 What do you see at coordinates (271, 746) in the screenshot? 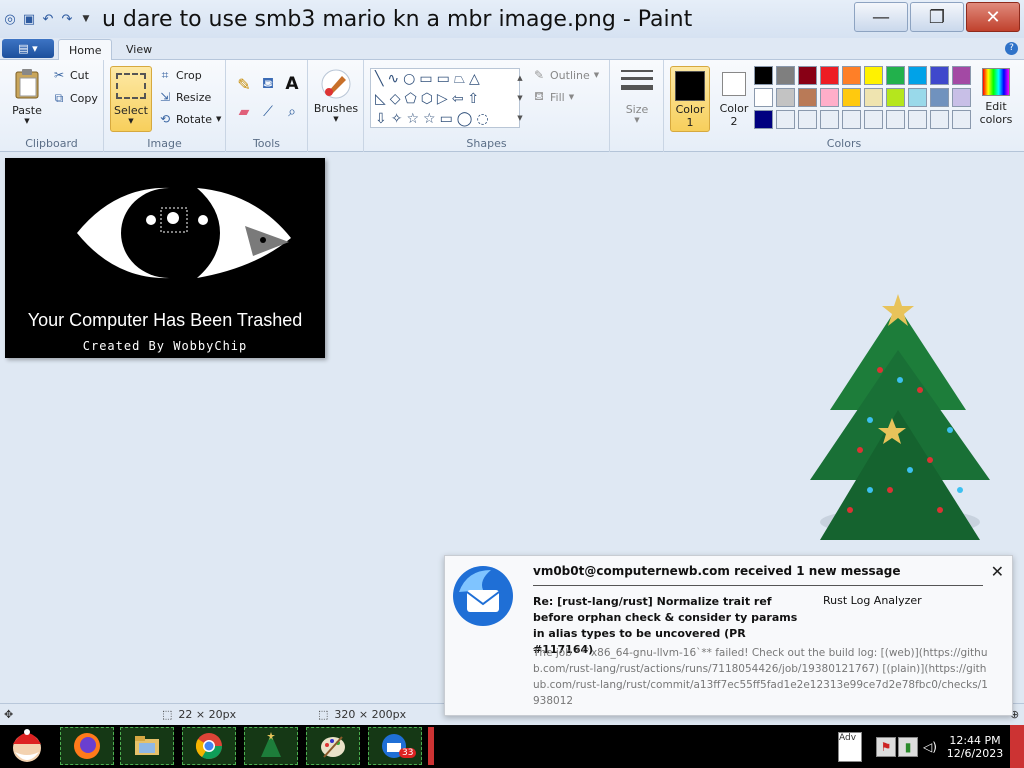
I see `taskbar-christmas-tree` at bounding box center [271, 746].